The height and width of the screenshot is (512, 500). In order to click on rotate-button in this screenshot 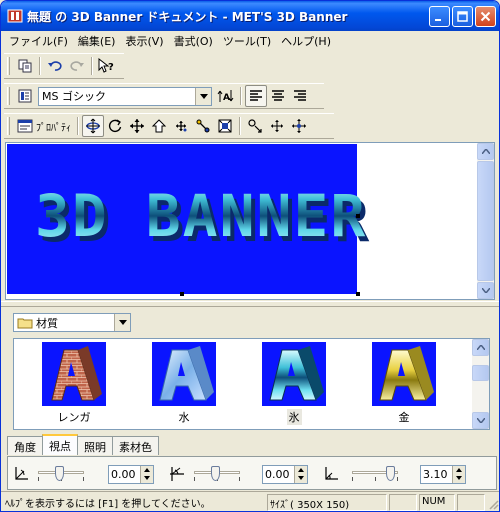, I will do `click(115, 126)`.